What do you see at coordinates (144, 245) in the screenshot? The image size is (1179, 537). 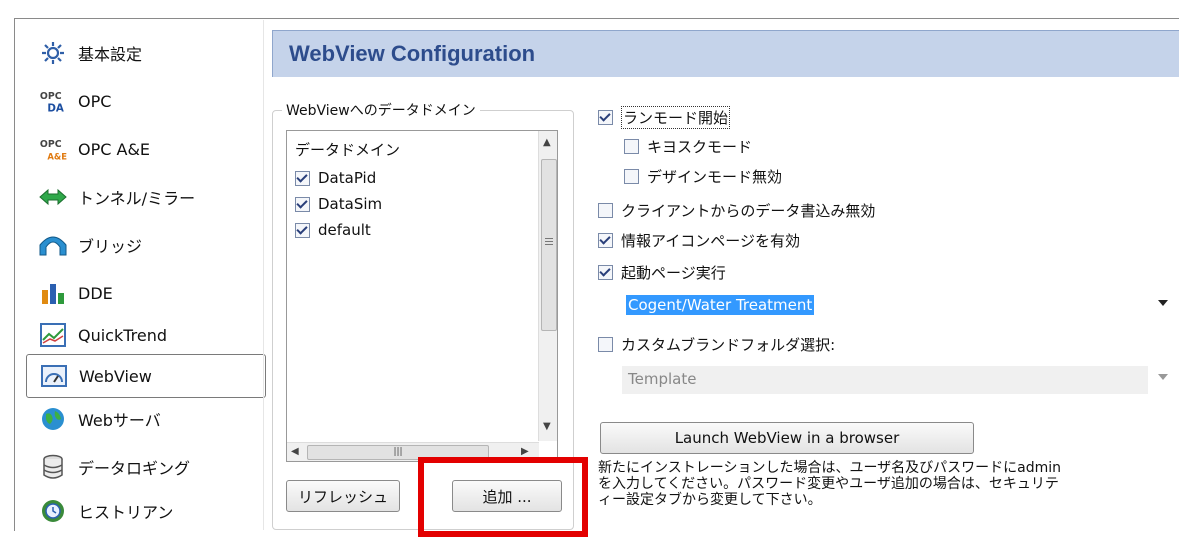 I see `sidebar-item-bridge: ブリッジ` at bounding box center [144, 245].